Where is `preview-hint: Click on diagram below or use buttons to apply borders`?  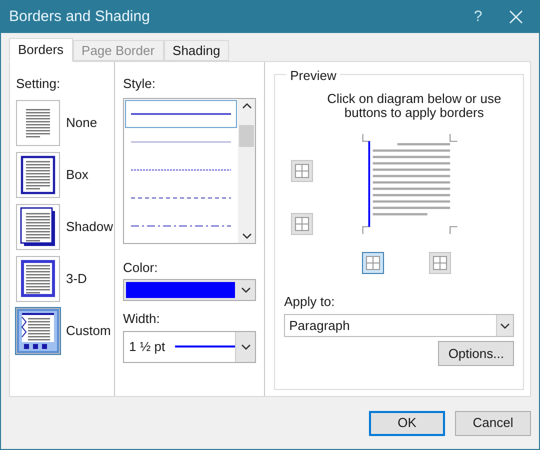 preview-hint: Click on diagram below or use buttons to apply borders is located at coordinates (414, 106).